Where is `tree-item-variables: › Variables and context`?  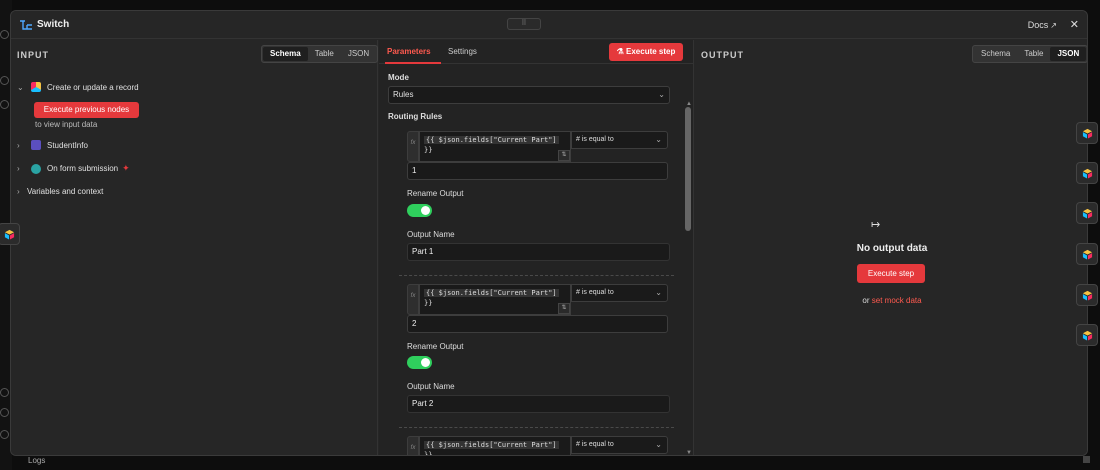
tree-item-variables: › Variables and context is located at coordinates (60, 191).